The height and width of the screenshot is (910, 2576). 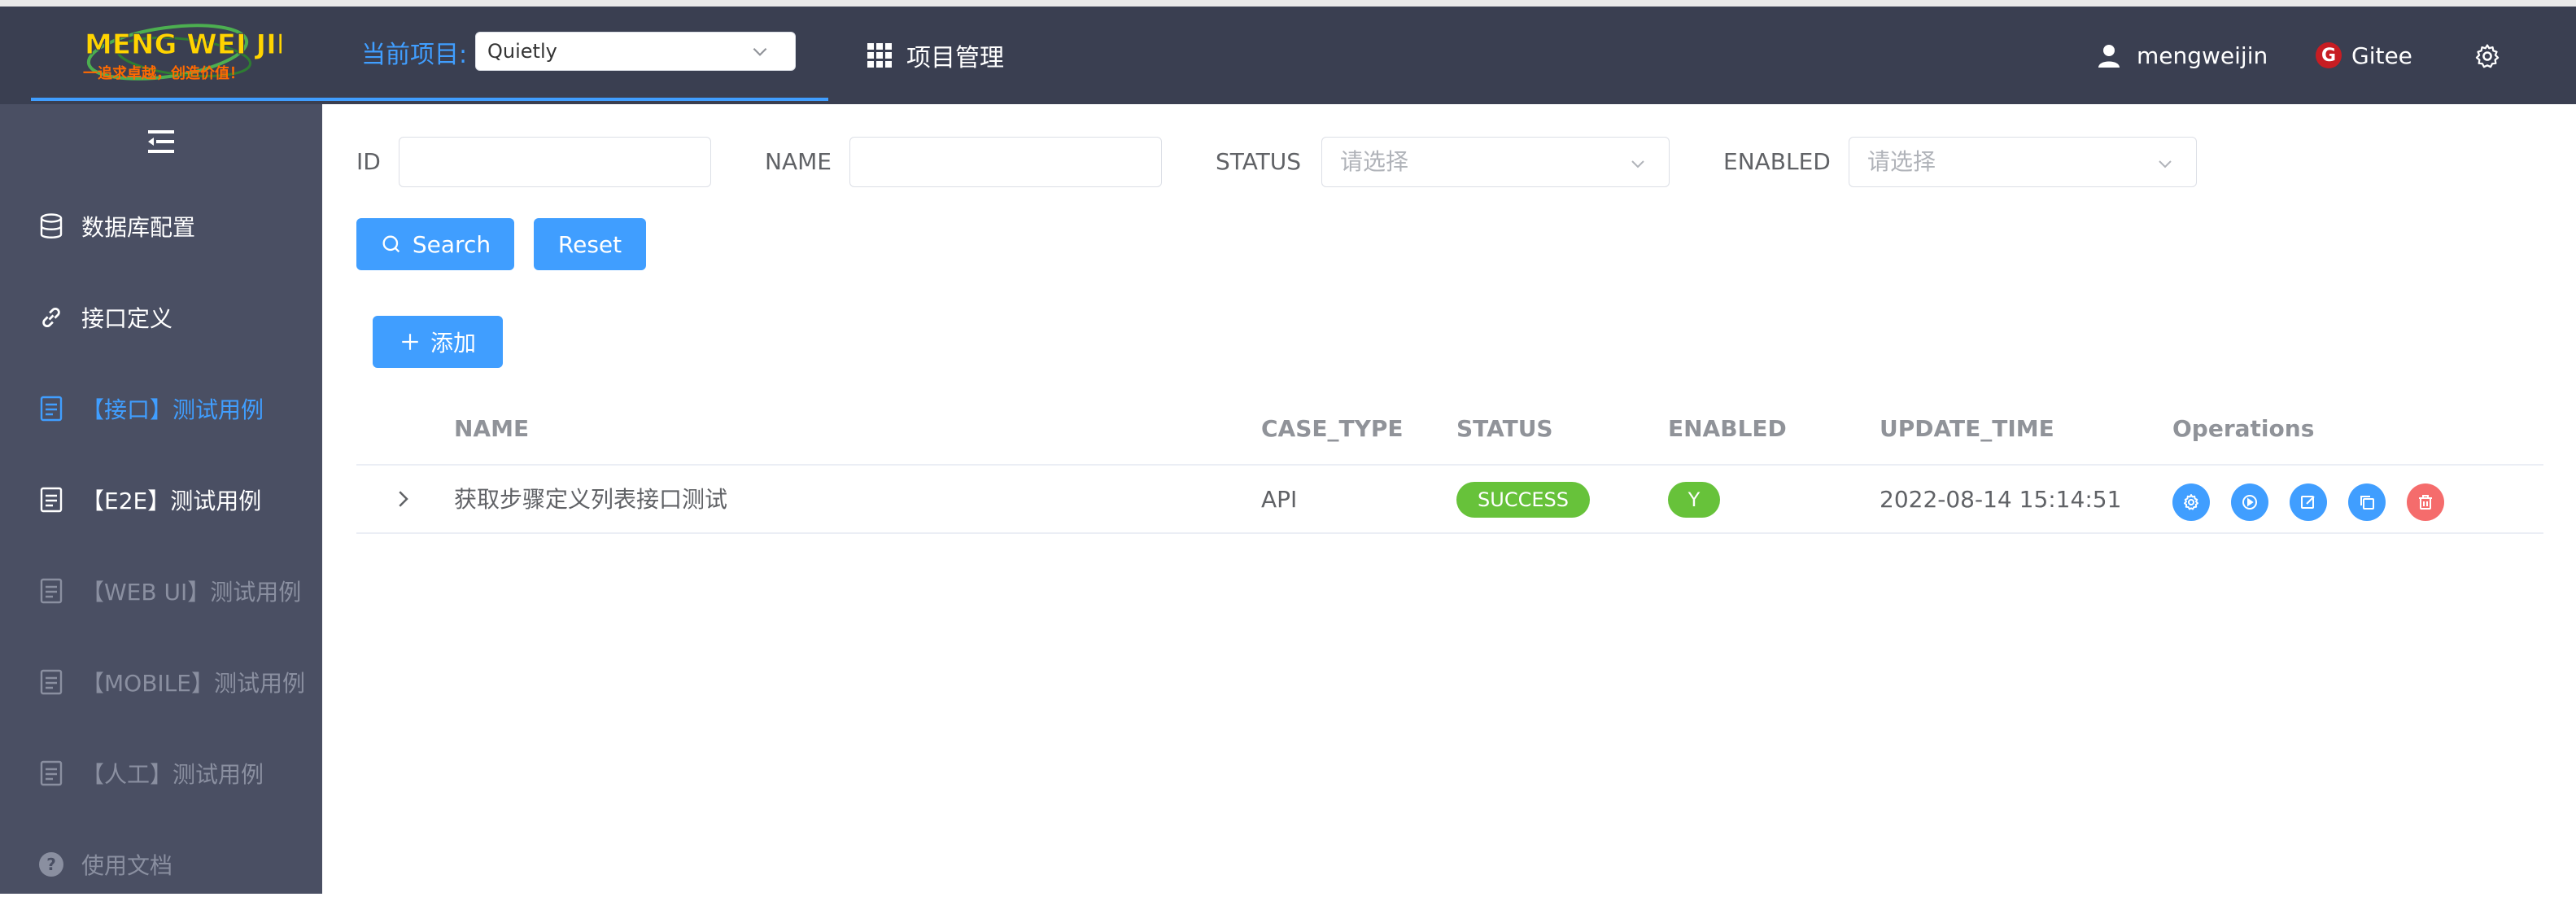 I want to click on id-filter-input, so click(x=555, y=162).